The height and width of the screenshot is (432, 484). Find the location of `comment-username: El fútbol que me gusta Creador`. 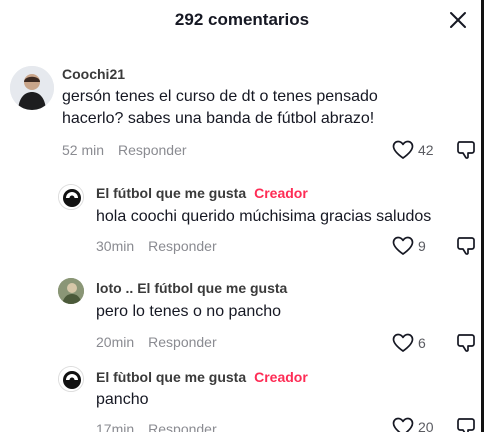

comment-username: El fútbol que me gusta Creador is located at coordinates (202, 193).